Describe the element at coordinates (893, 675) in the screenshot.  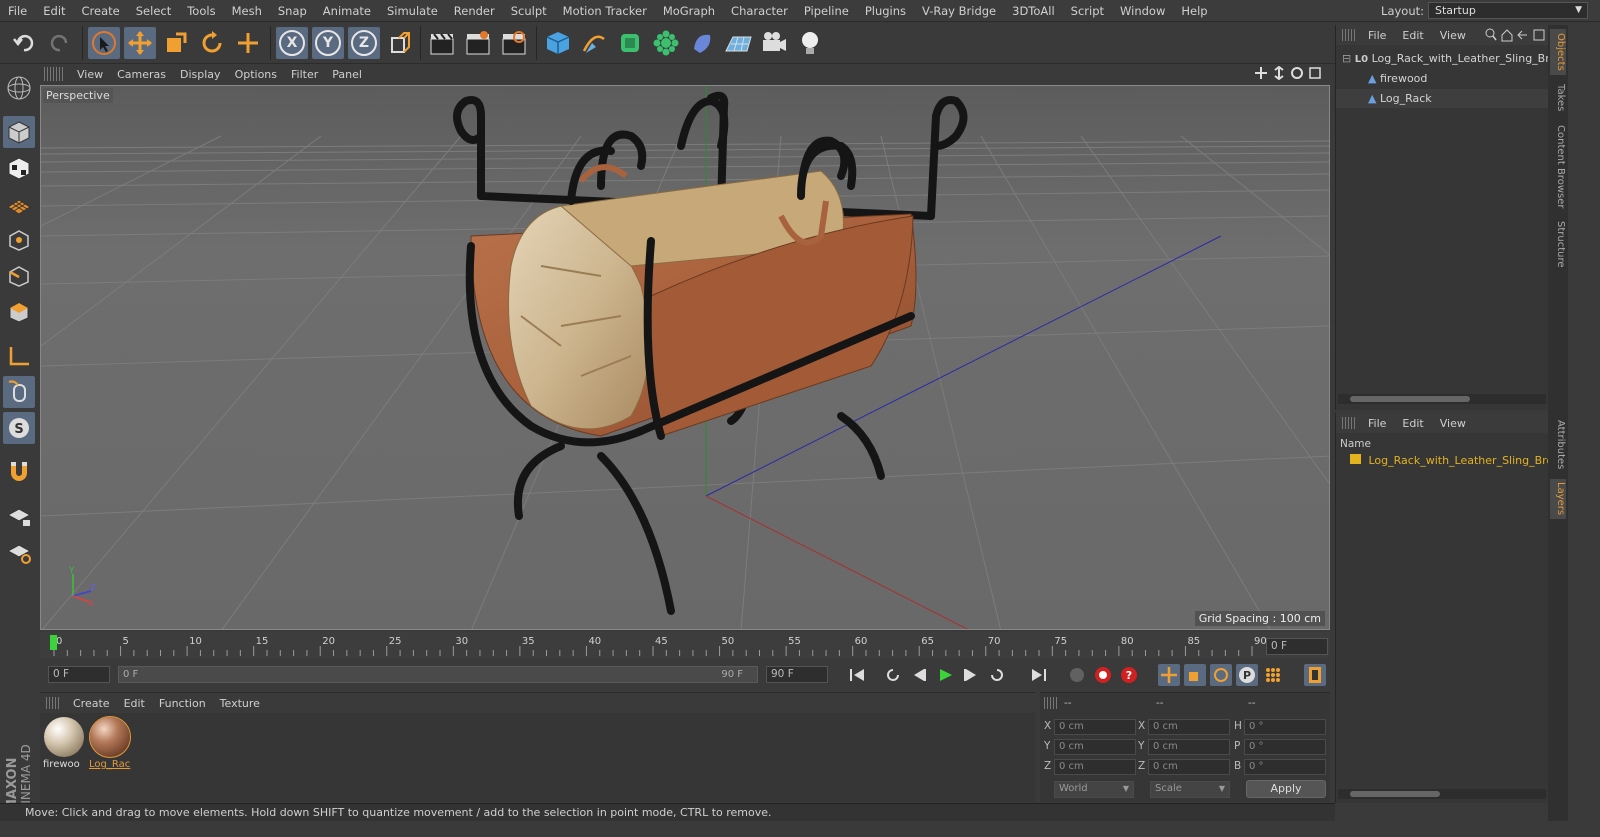
I see `previous-key-button` at that location.